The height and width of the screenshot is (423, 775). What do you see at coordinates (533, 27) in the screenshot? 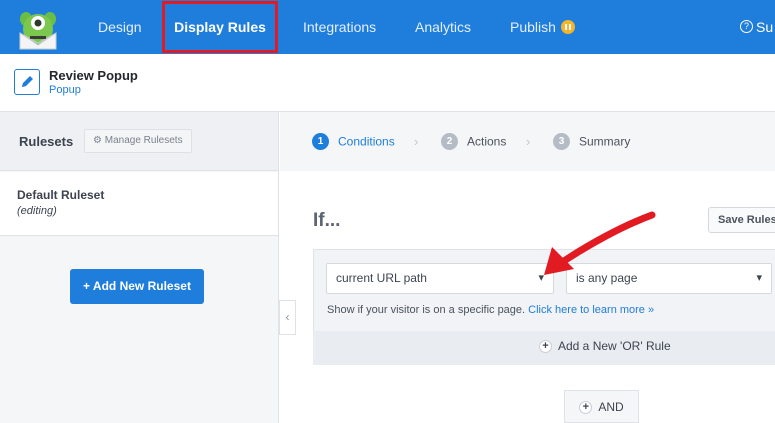
I see `nav-publish-label: Publish` at bounding box center [533, 27].